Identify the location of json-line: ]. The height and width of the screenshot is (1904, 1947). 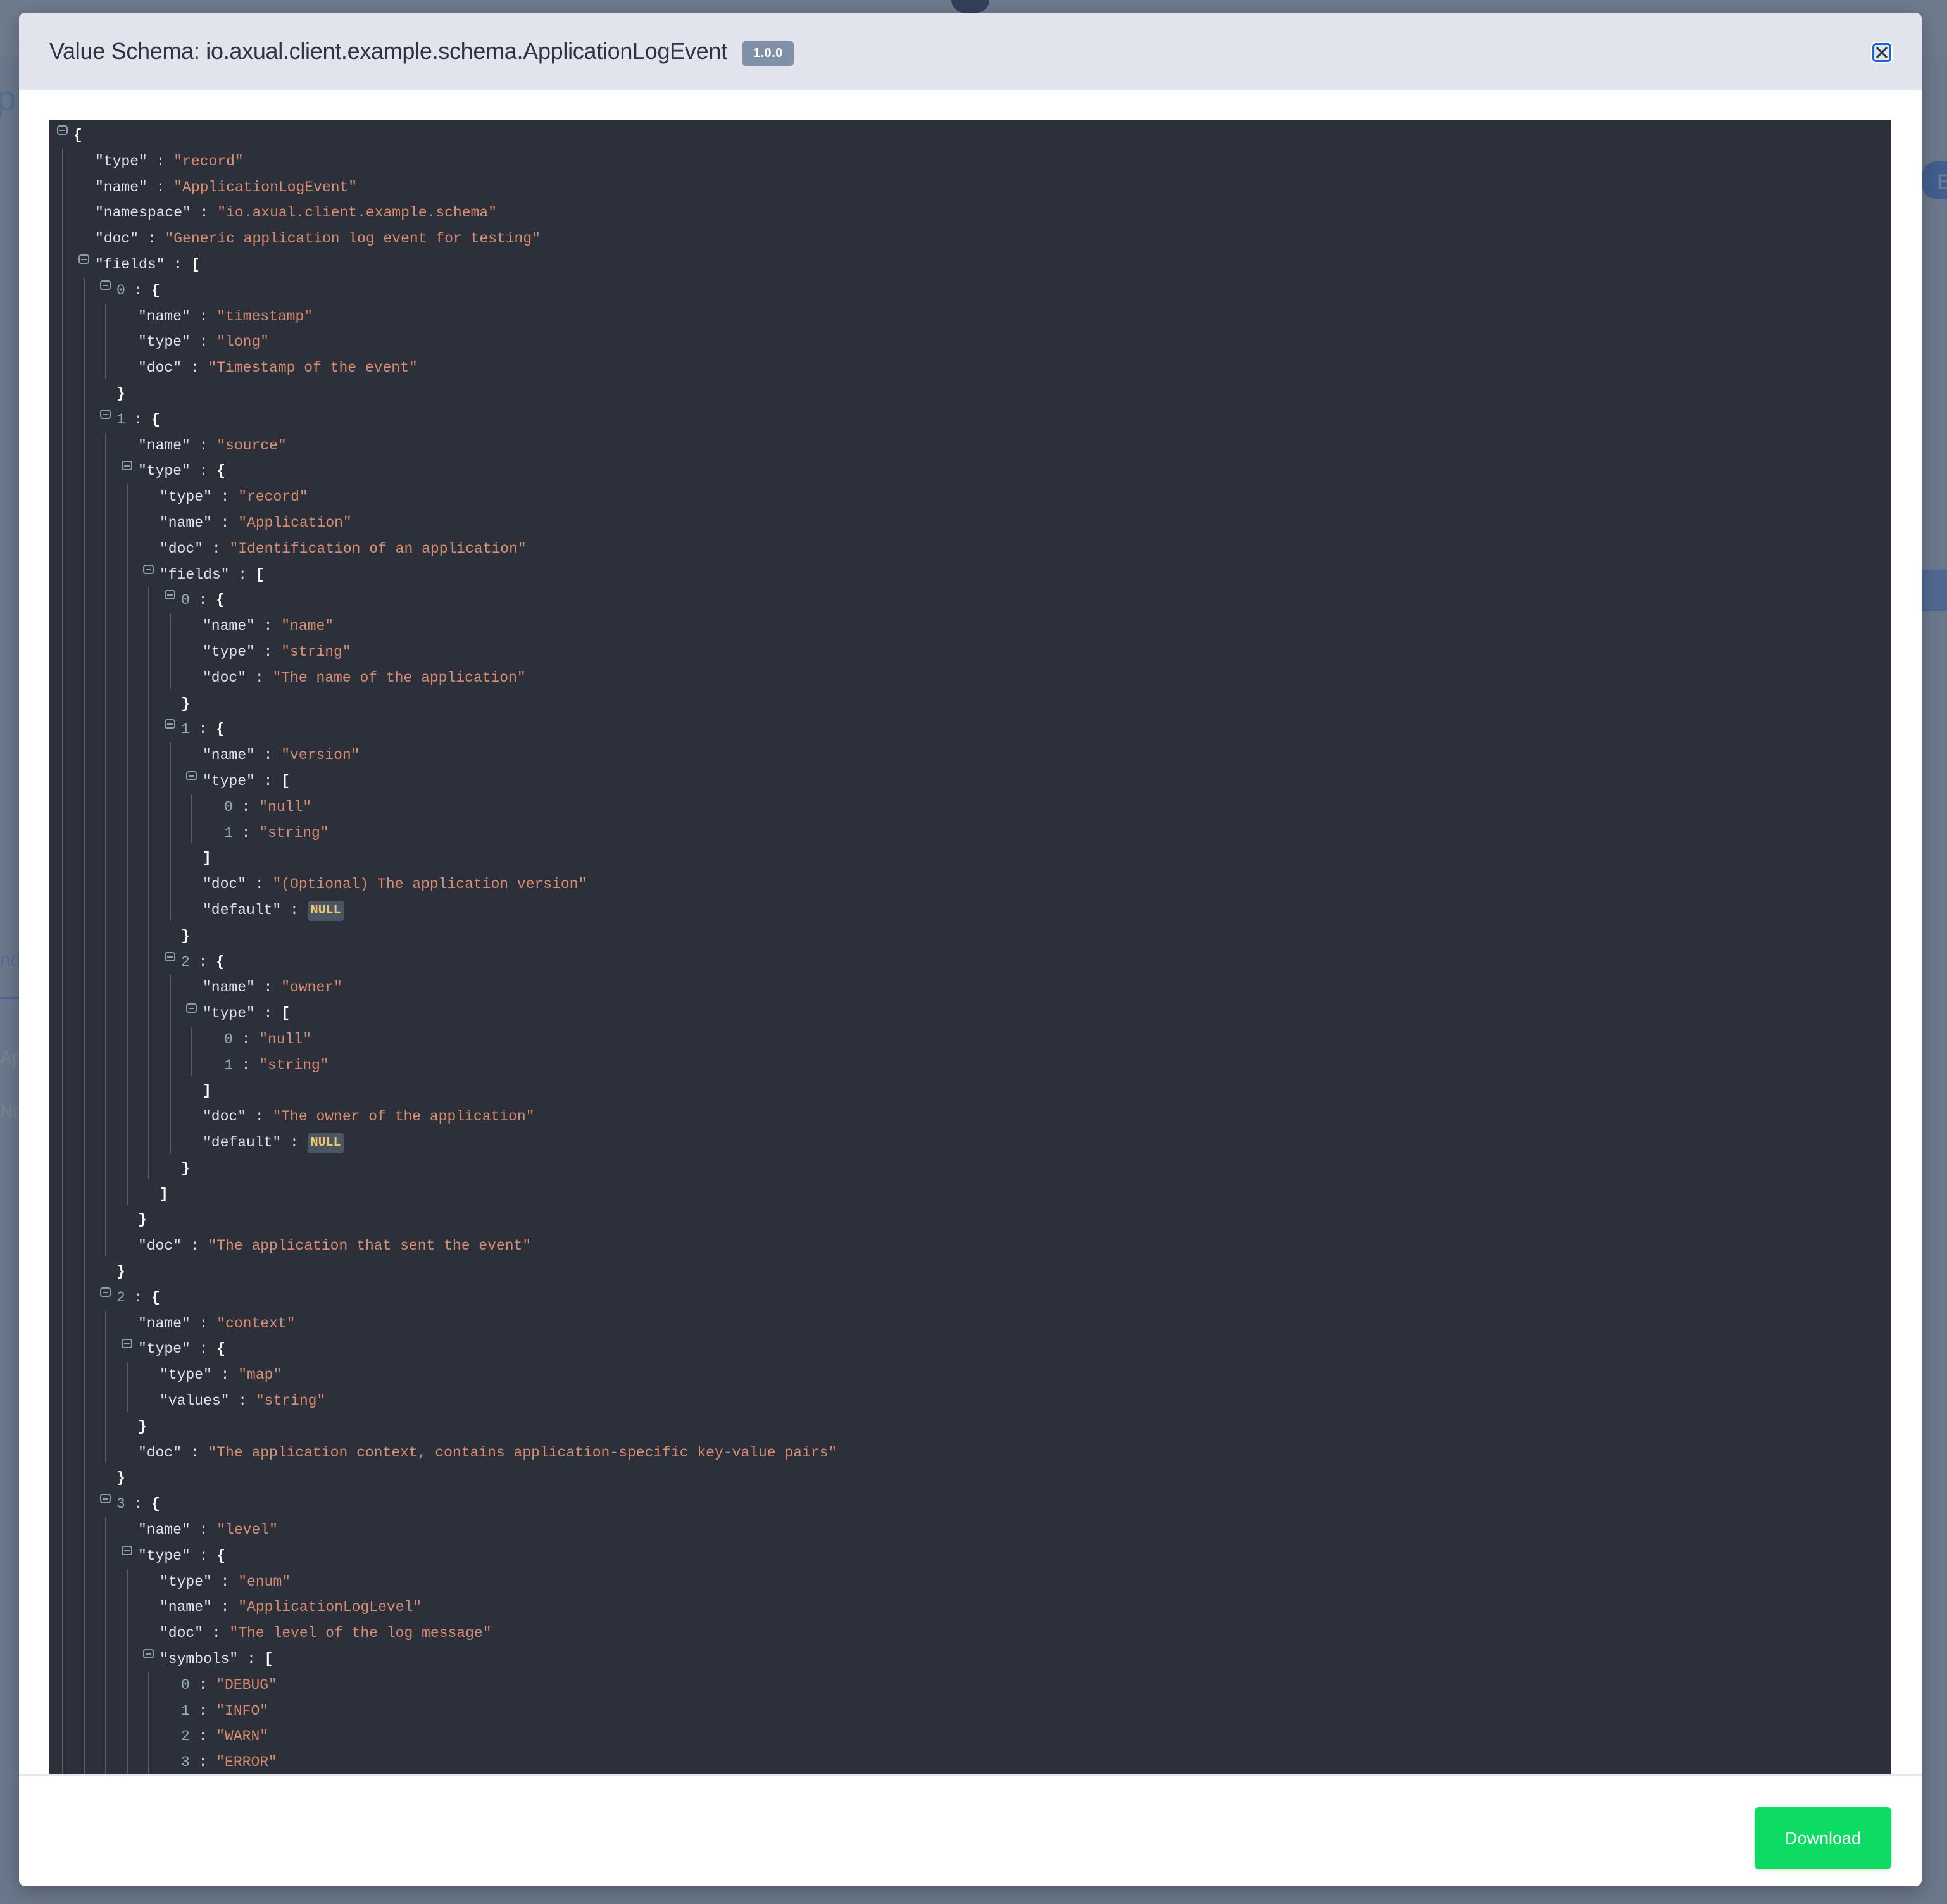
(970, 859).